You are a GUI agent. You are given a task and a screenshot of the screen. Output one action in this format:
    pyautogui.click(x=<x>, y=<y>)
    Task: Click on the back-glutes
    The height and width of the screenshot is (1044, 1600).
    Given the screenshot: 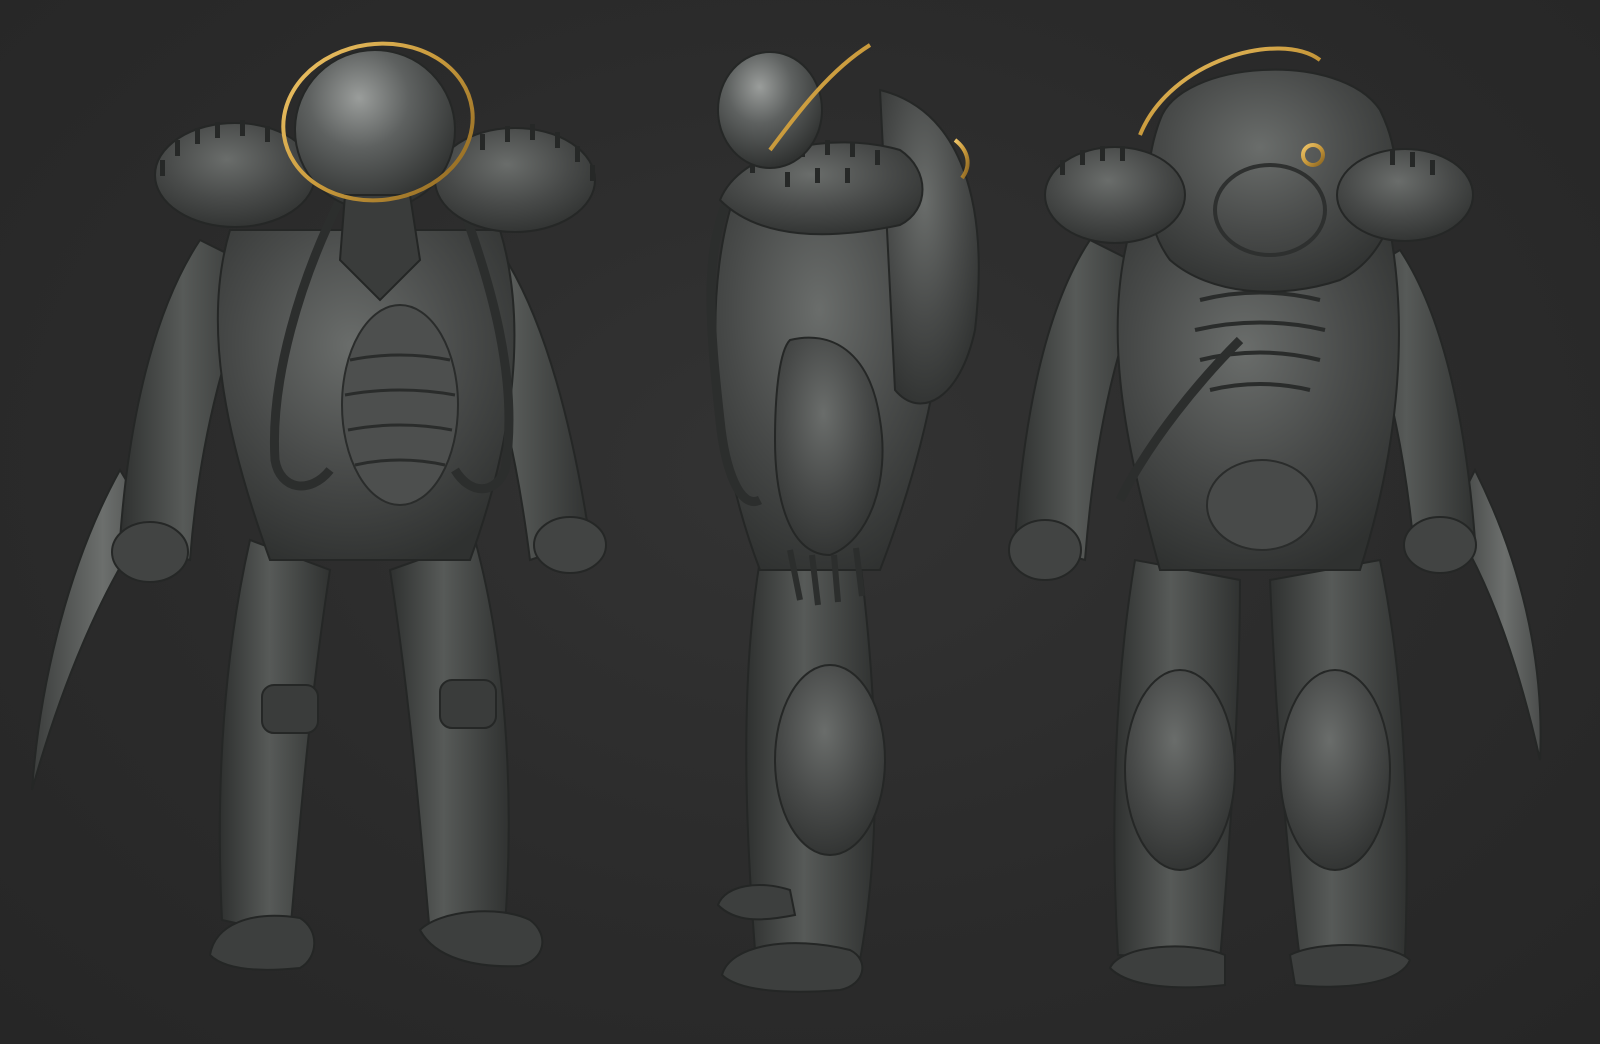 What is the action you would take?
    pyautogui.click(x=1262, y=505)
    